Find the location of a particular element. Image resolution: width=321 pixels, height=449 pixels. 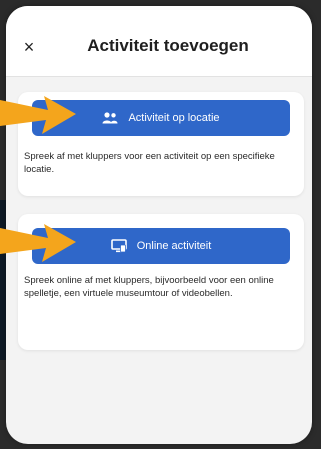

location-activity-label: Activiteit op locatie is located at coordinates (174, 118).